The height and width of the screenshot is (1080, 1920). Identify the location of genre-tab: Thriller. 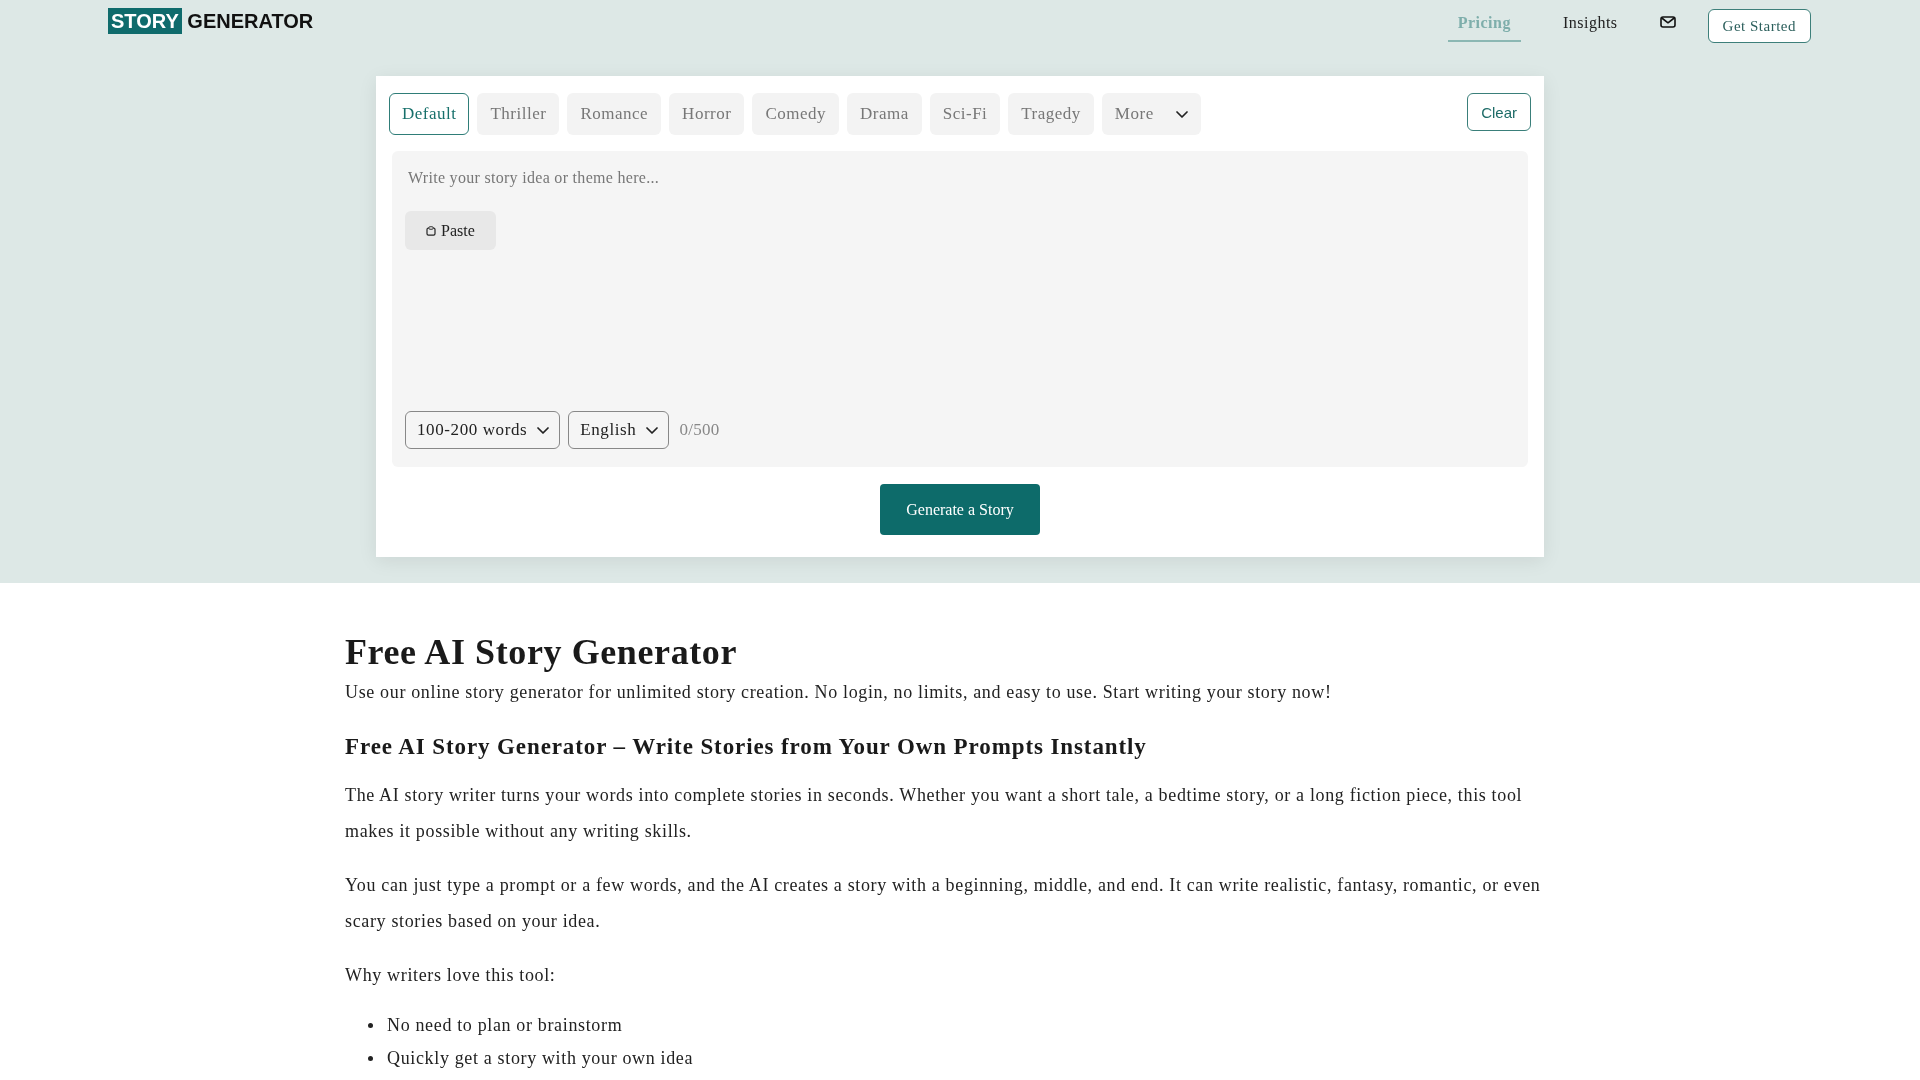
(518, 114).